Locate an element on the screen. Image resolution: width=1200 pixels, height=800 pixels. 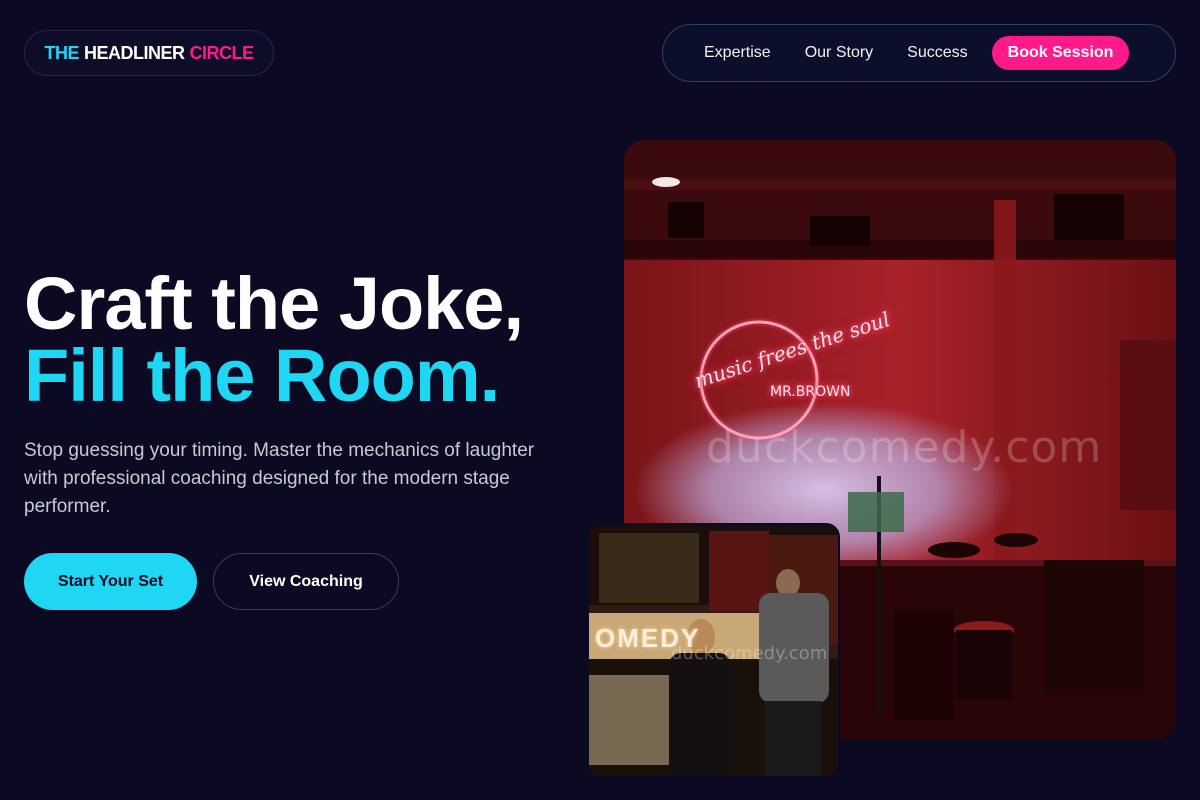
club-entrance-photo: OMEDY duckcomedy.com is located at coordinates (713, 650).